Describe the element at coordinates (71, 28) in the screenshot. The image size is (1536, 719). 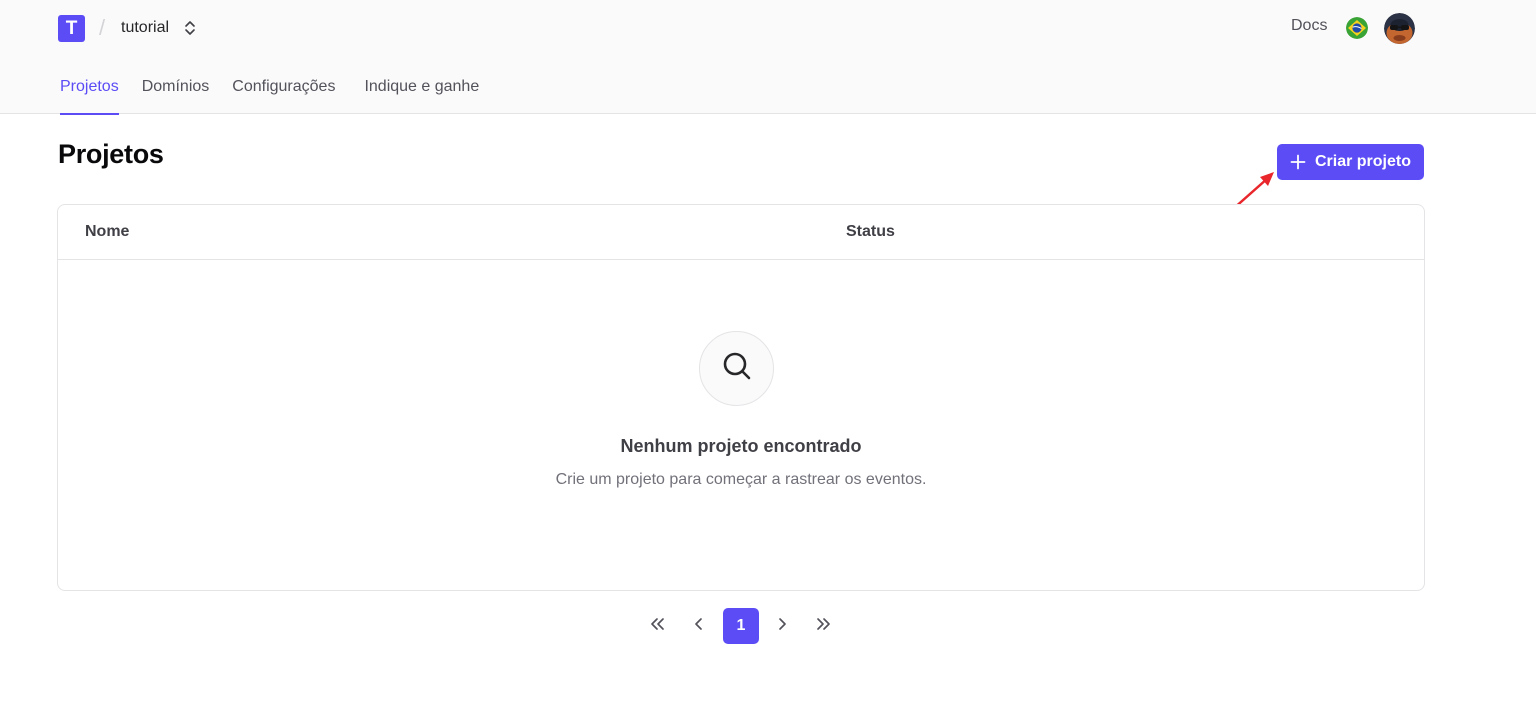
I see `app-logo: T` at that location.